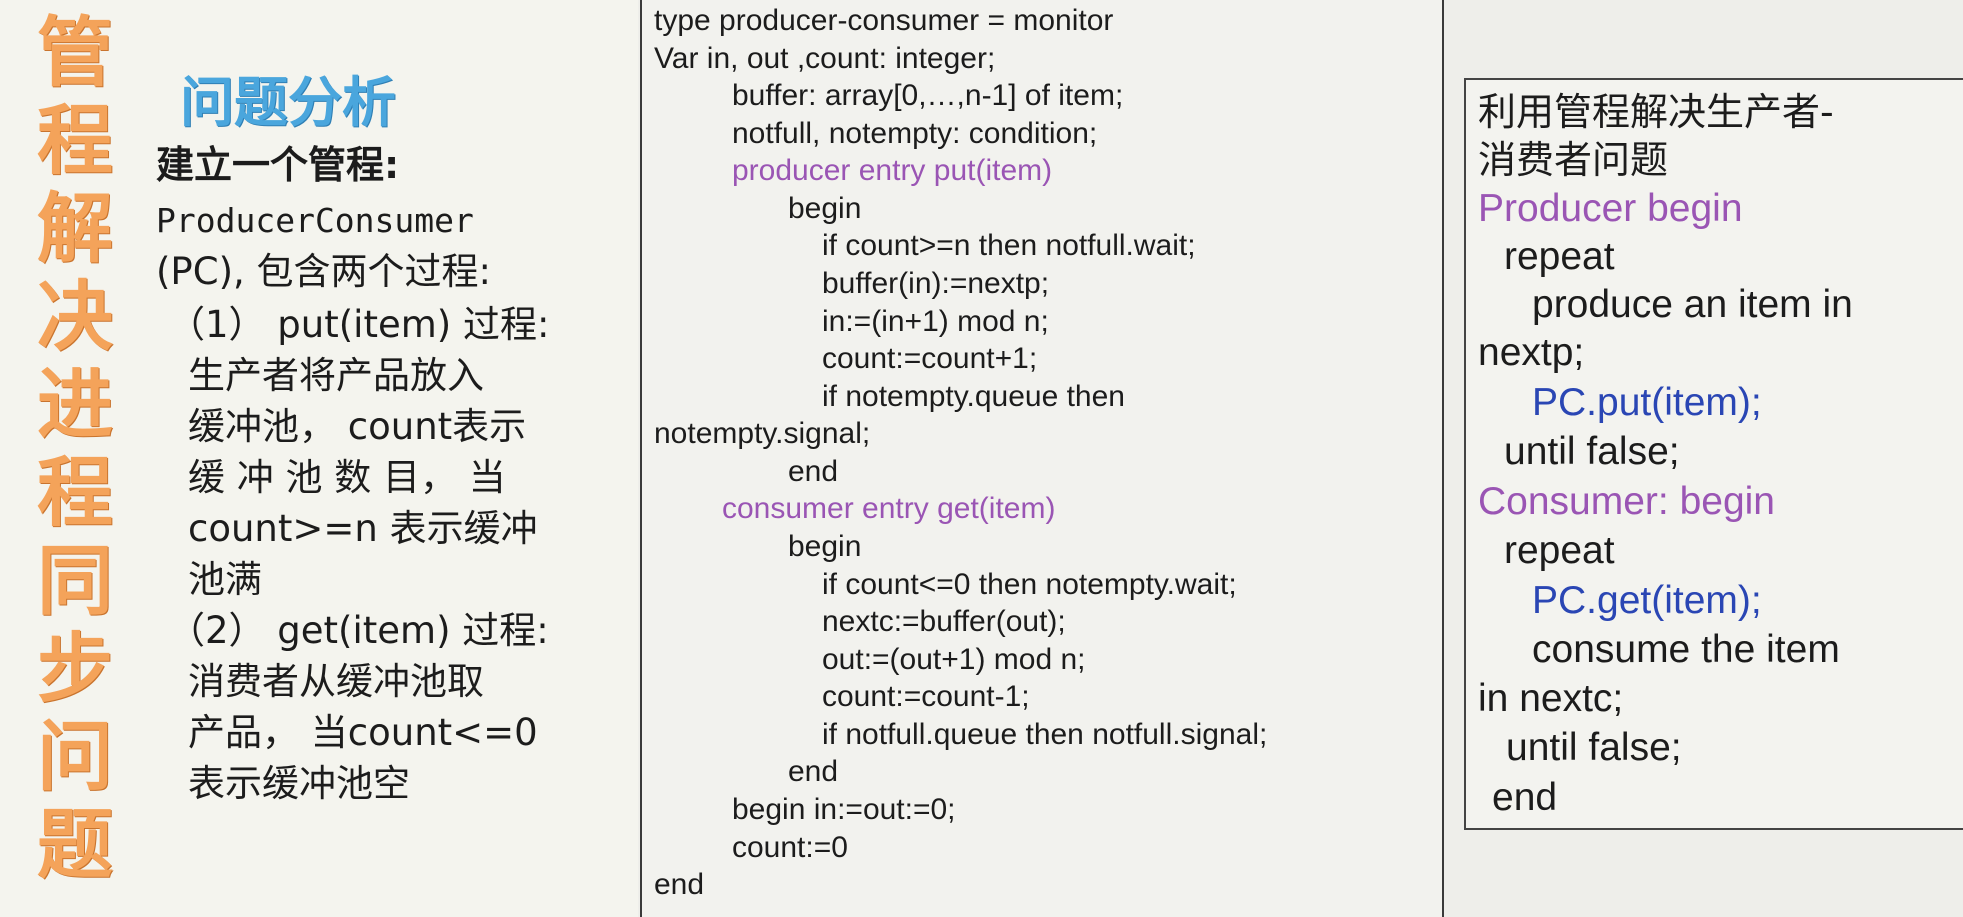  What do you see at coordinates (315, 220) in the screenshot?
I see `analysis-line: ProducerConsumer` at bounding box center [315, 220].